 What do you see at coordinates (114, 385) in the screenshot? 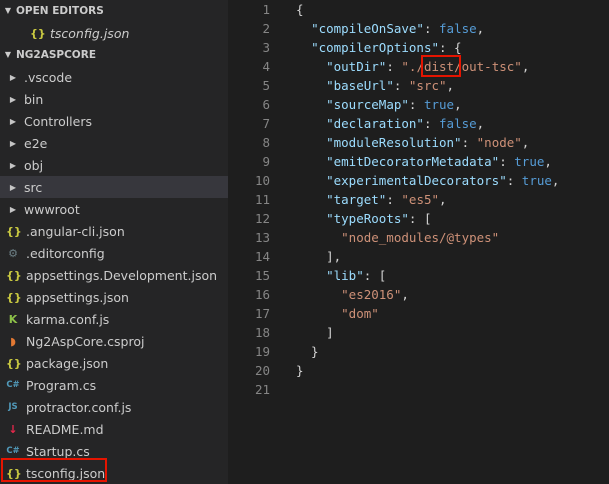
I see `file-item: C# Program.cs` at bounding box center [114, 385].